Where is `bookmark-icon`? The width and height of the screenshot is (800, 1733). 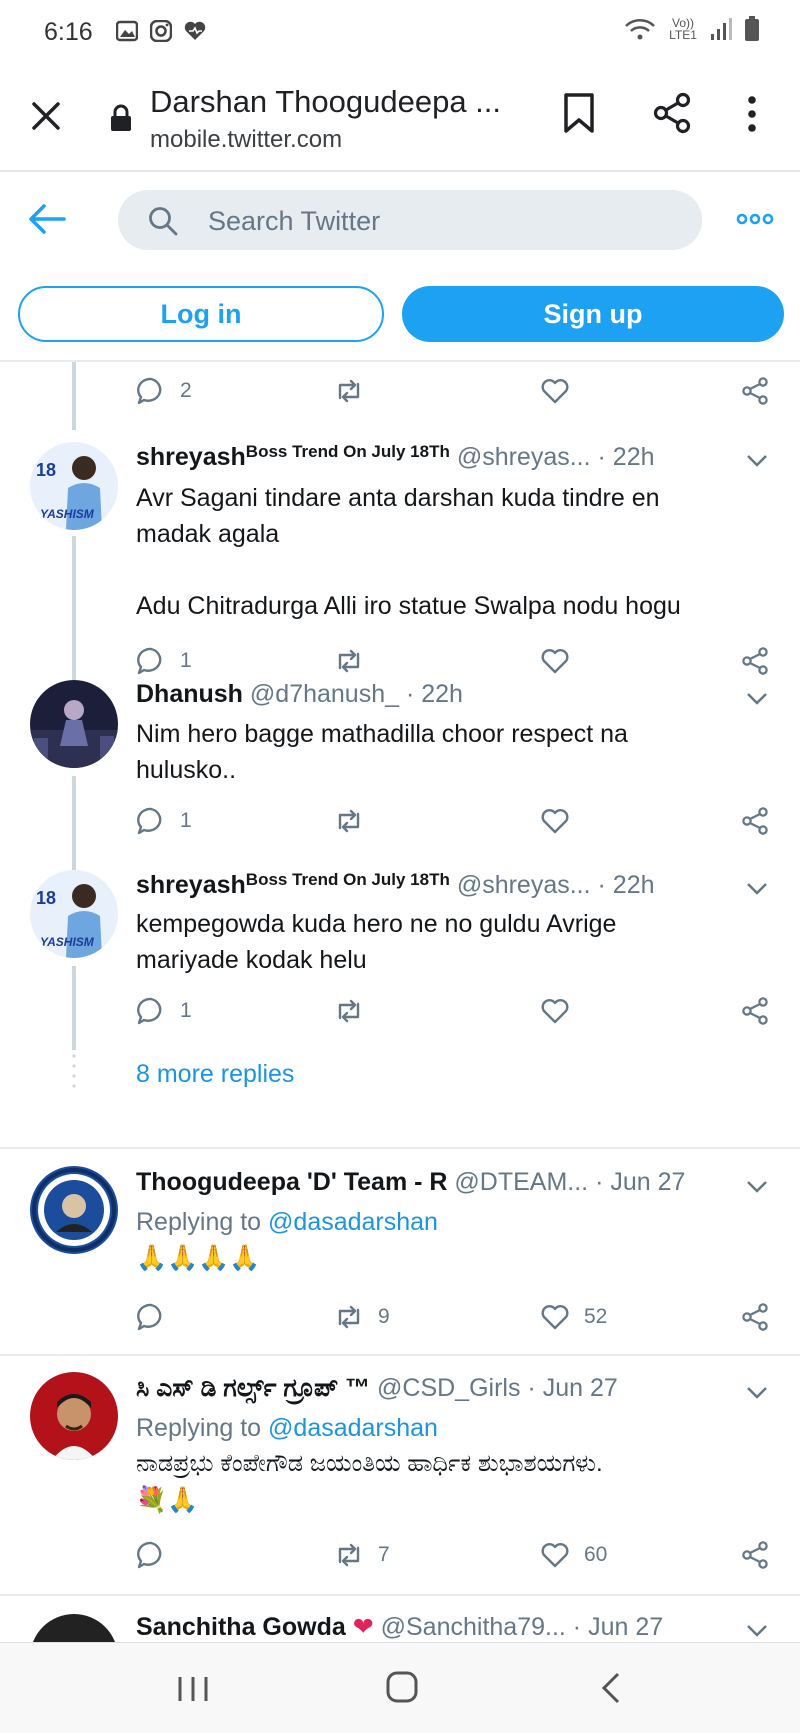 bookmark-icon is located at coordinates (579, 113).